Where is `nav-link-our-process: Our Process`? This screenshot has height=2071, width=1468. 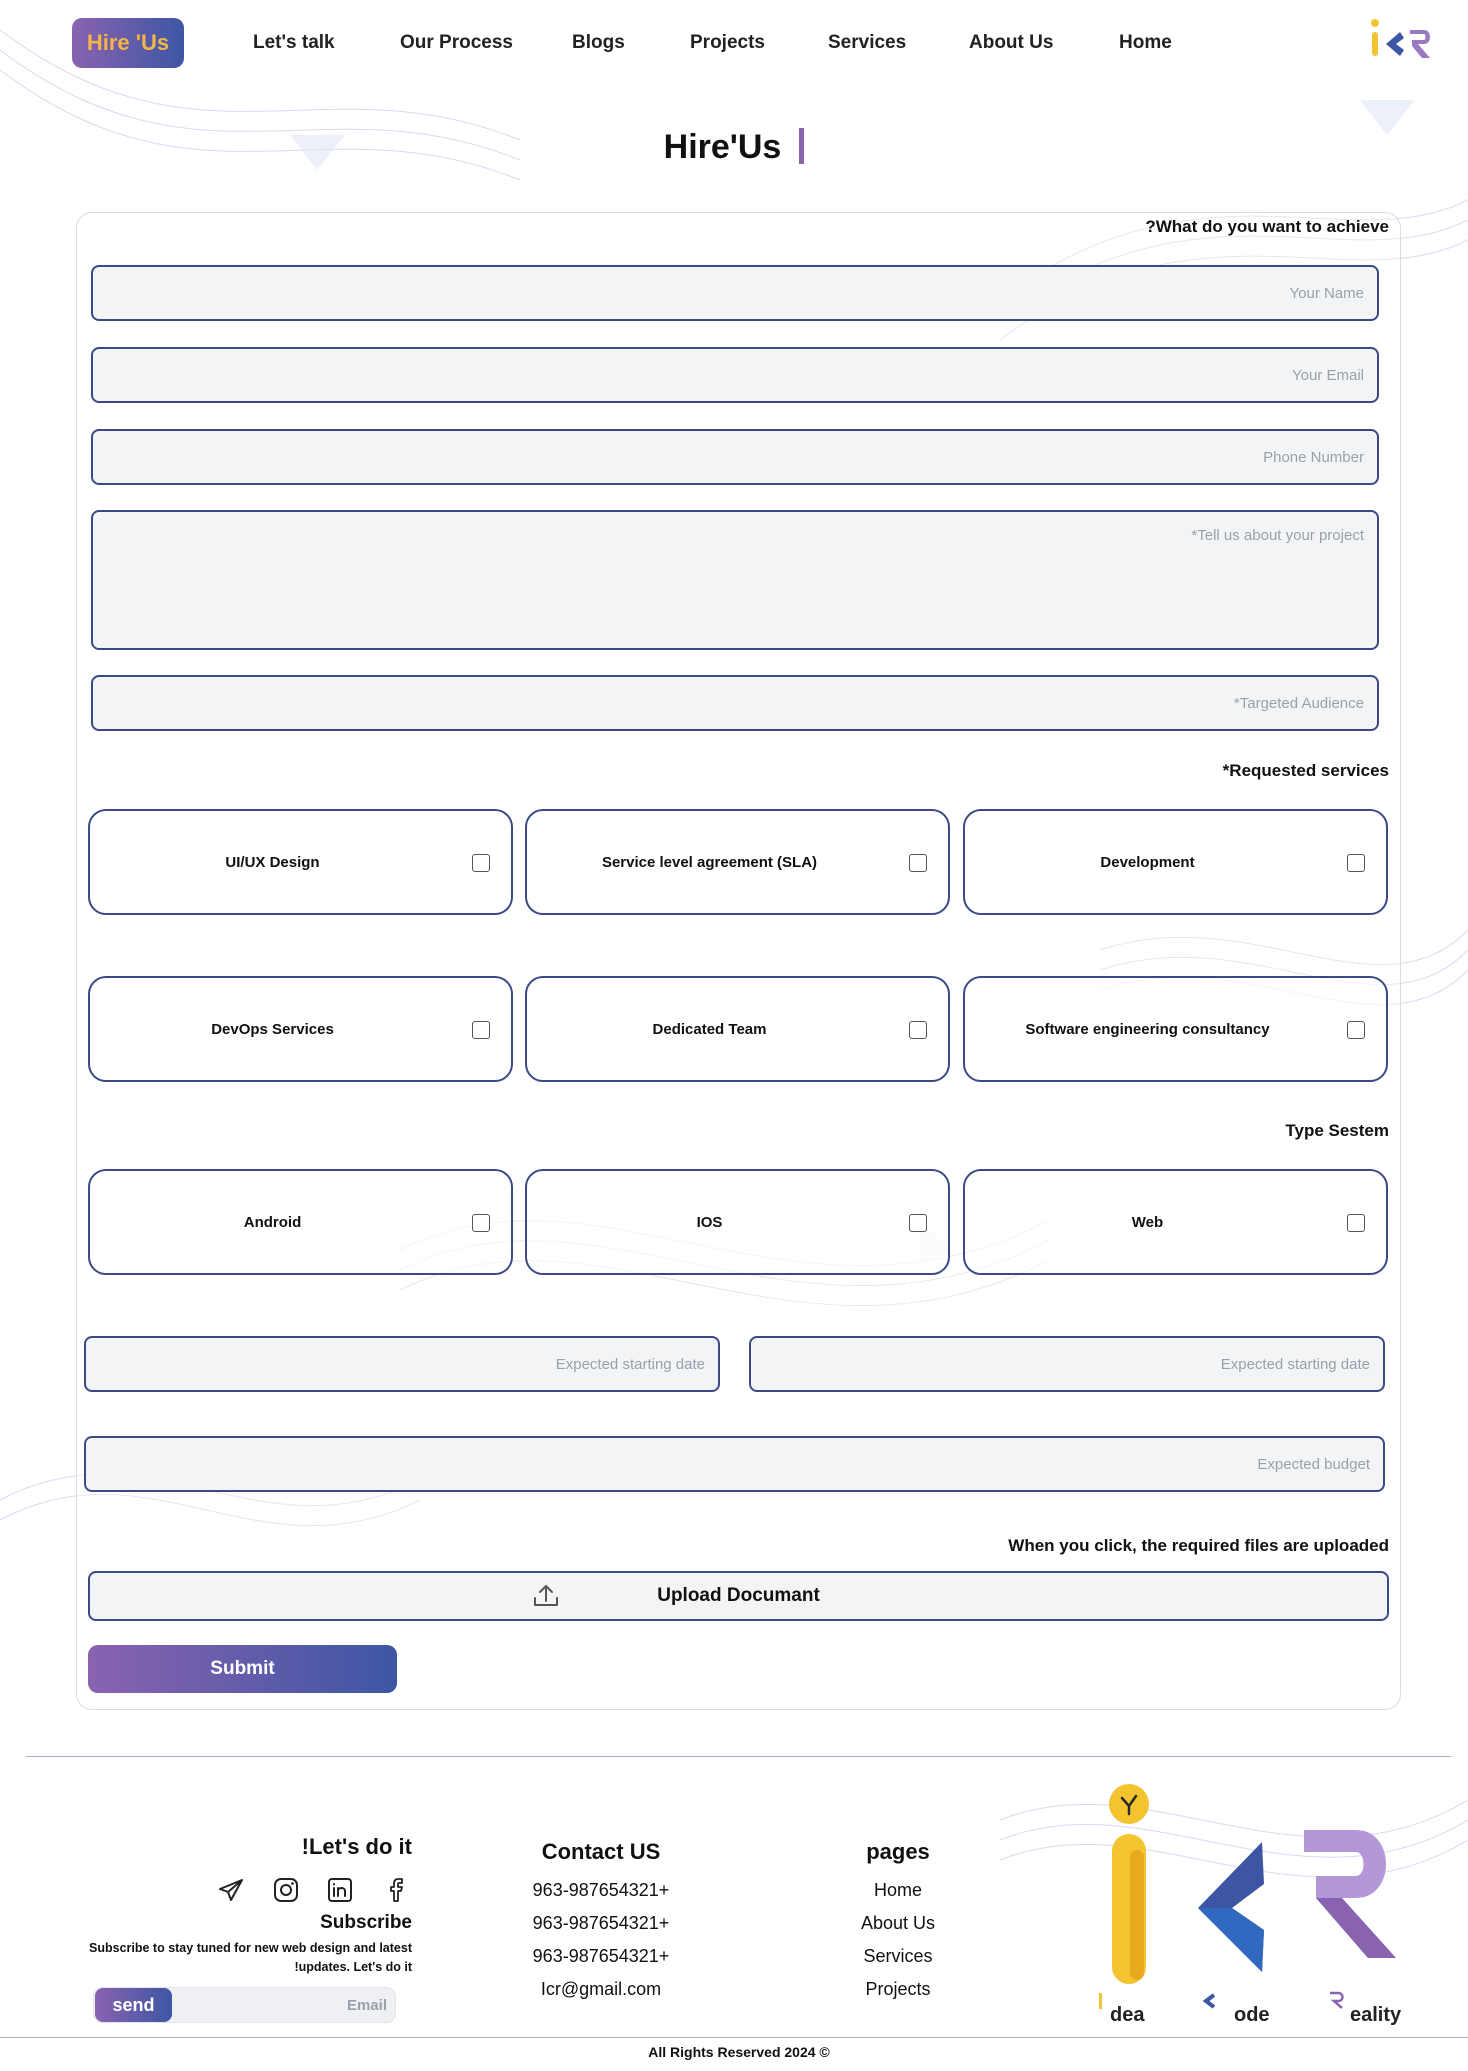 nav-link-our-process: Our Process is located at coordinates (456, 43).